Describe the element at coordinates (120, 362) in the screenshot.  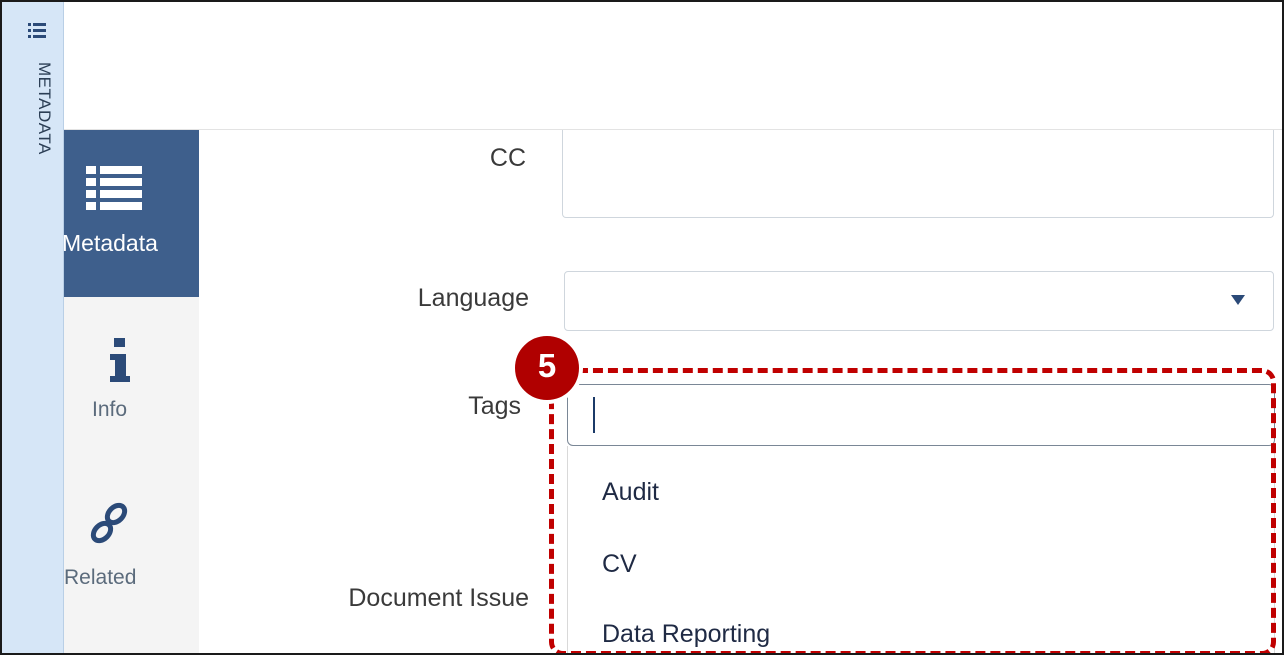
I see `info-icon` at that location.